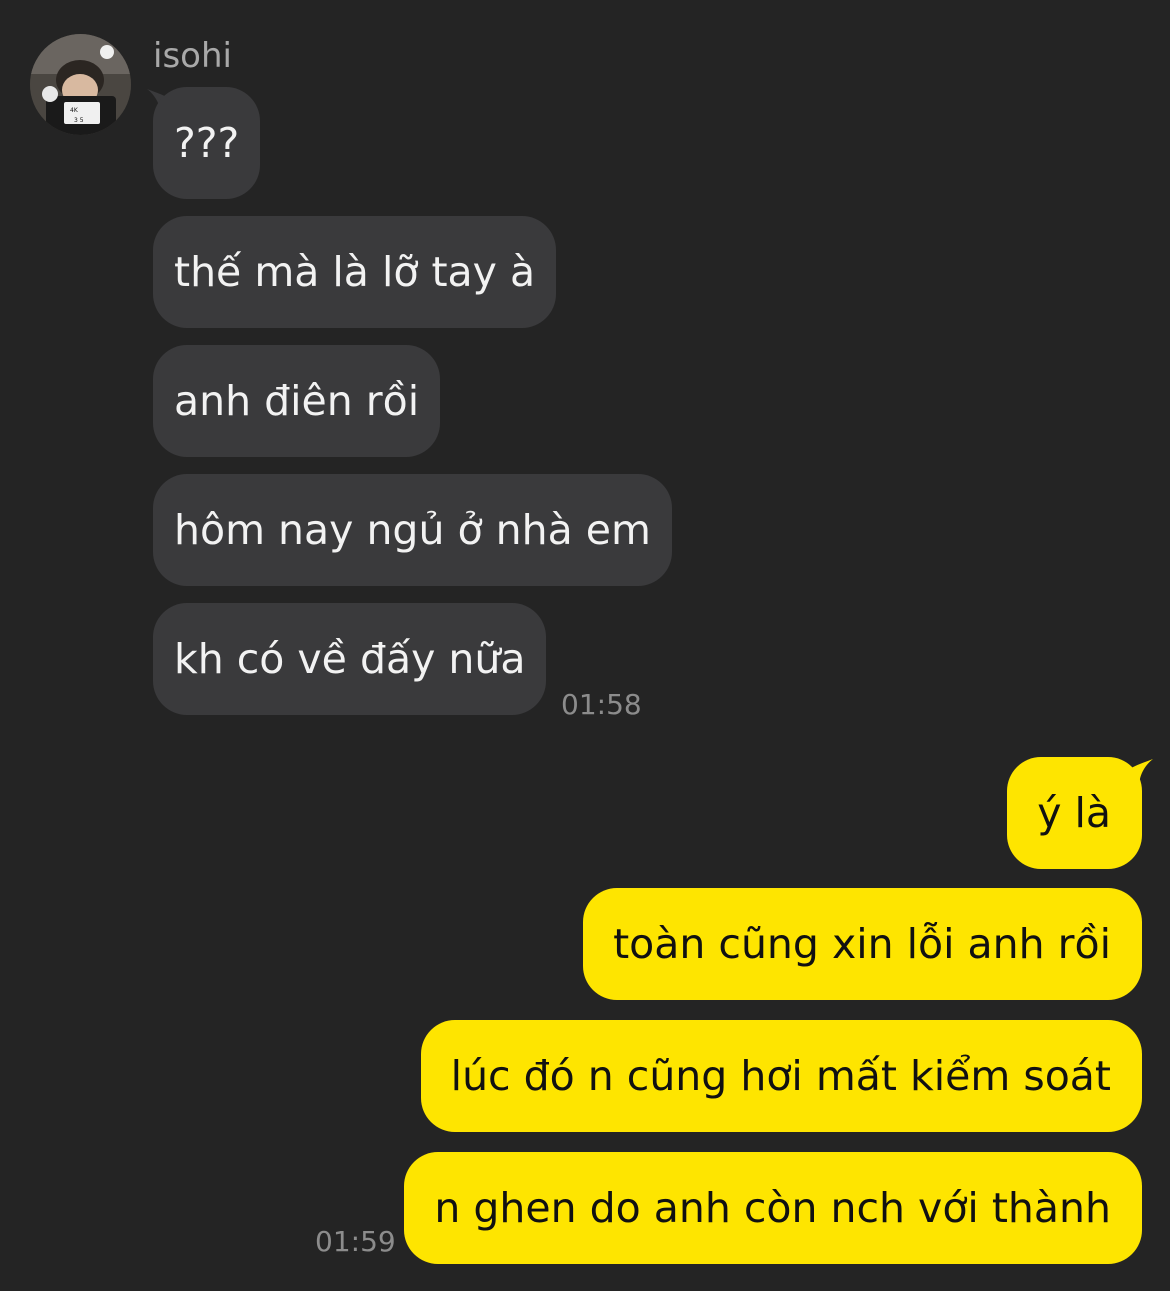 Image resolution: width=1170 pixels, height=1291 pixels. What do you see at coordinates (355, 272) in the screenshot?
I see `incoming-message-bubble: thế mà là lỡ tay à` at bounding box center [355, 272].